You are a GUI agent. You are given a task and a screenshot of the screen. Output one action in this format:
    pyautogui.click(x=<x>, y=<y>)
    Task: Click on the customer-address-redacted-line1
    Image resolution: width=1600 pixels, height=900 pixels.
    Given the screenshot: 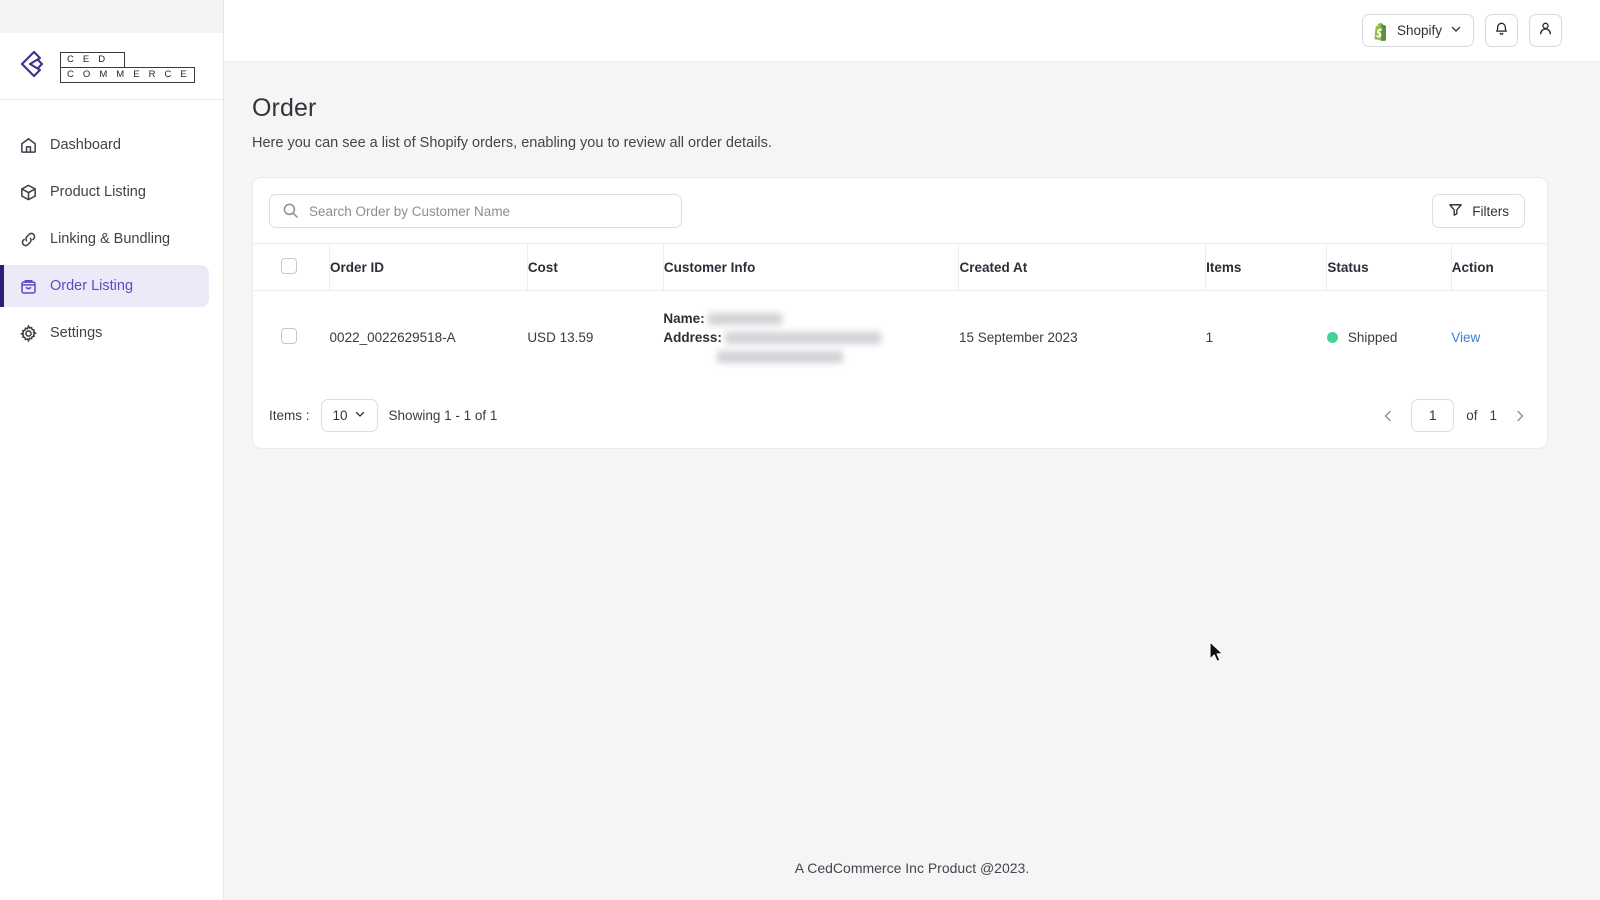 What is the action you would take?
    pyautogui.click(x=802, y=338)
    